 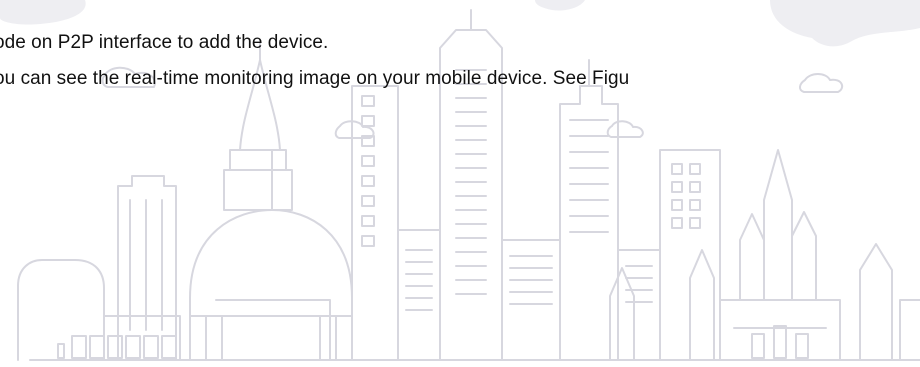 What do you see at coordinates (164, 42) in the screenshot?
I see `instruction-text-line-1: ode on P2P interface to add the device.` at bounding box center [164, 42].